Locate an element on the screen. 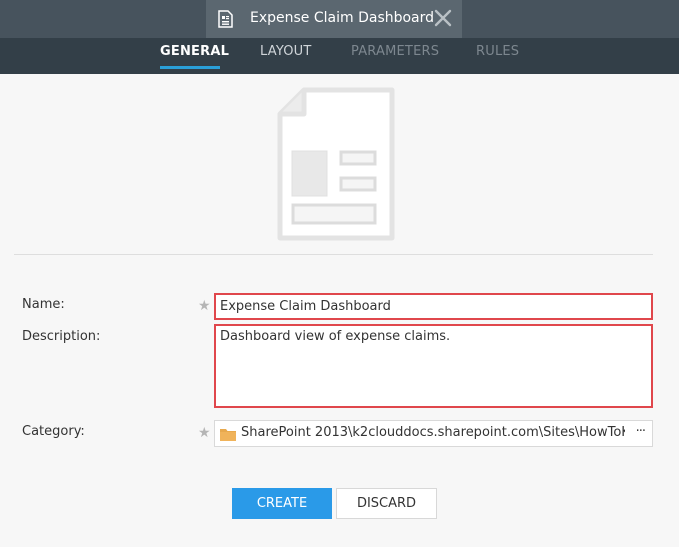 The height and width of the screenshot is (547, 679). active-tab-indicator is located at coordinates (190, 67).